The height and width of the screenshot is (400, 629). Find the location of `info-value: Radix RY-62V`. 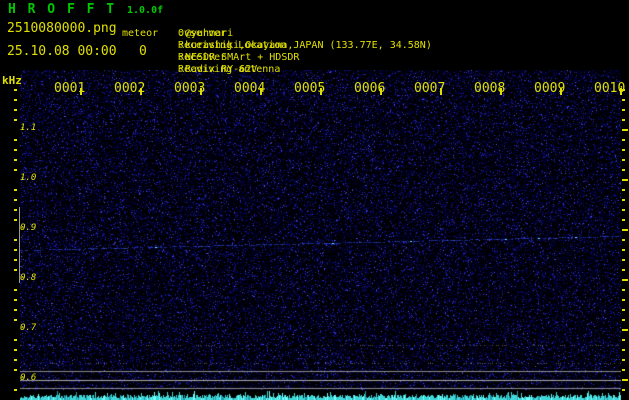

info-value: Radix RY-62V is located at coordinates (221, 69).